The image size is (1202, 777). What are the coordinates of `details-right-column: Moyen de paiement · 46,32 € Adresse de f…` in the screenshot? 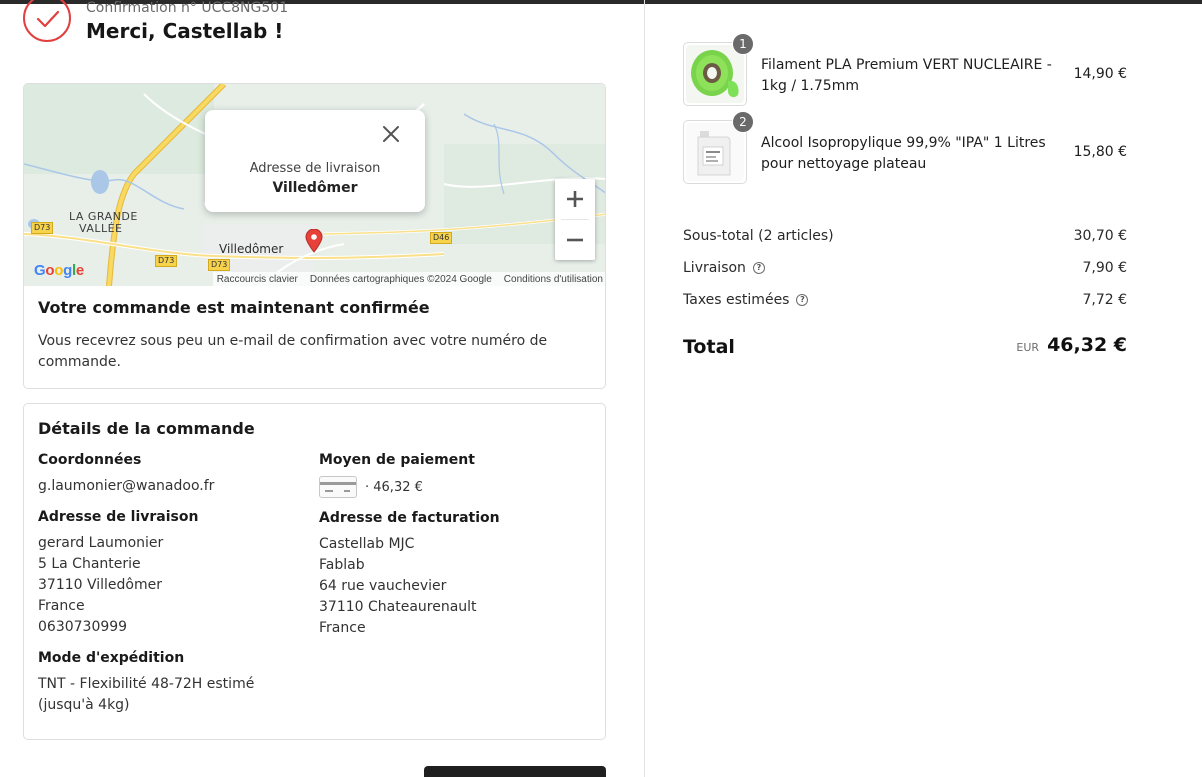 It's located at (454, 551).